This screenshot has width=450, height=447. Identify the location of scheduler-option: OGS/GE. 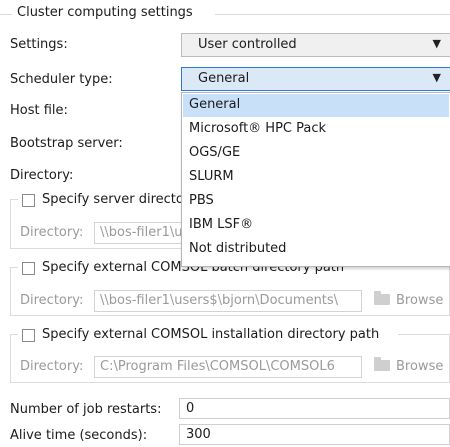
(316, 153).